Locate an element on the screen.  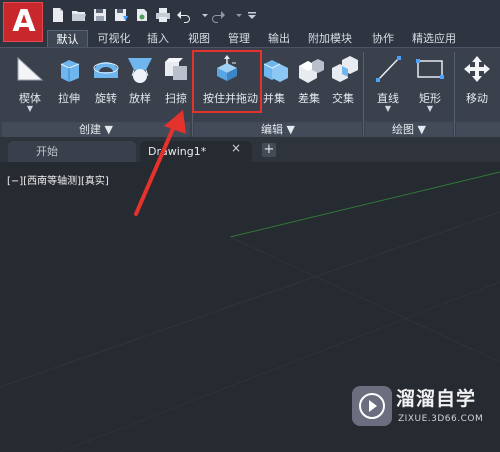
watermark-title: 溜溜自学 is located at coordinates (436, 399).